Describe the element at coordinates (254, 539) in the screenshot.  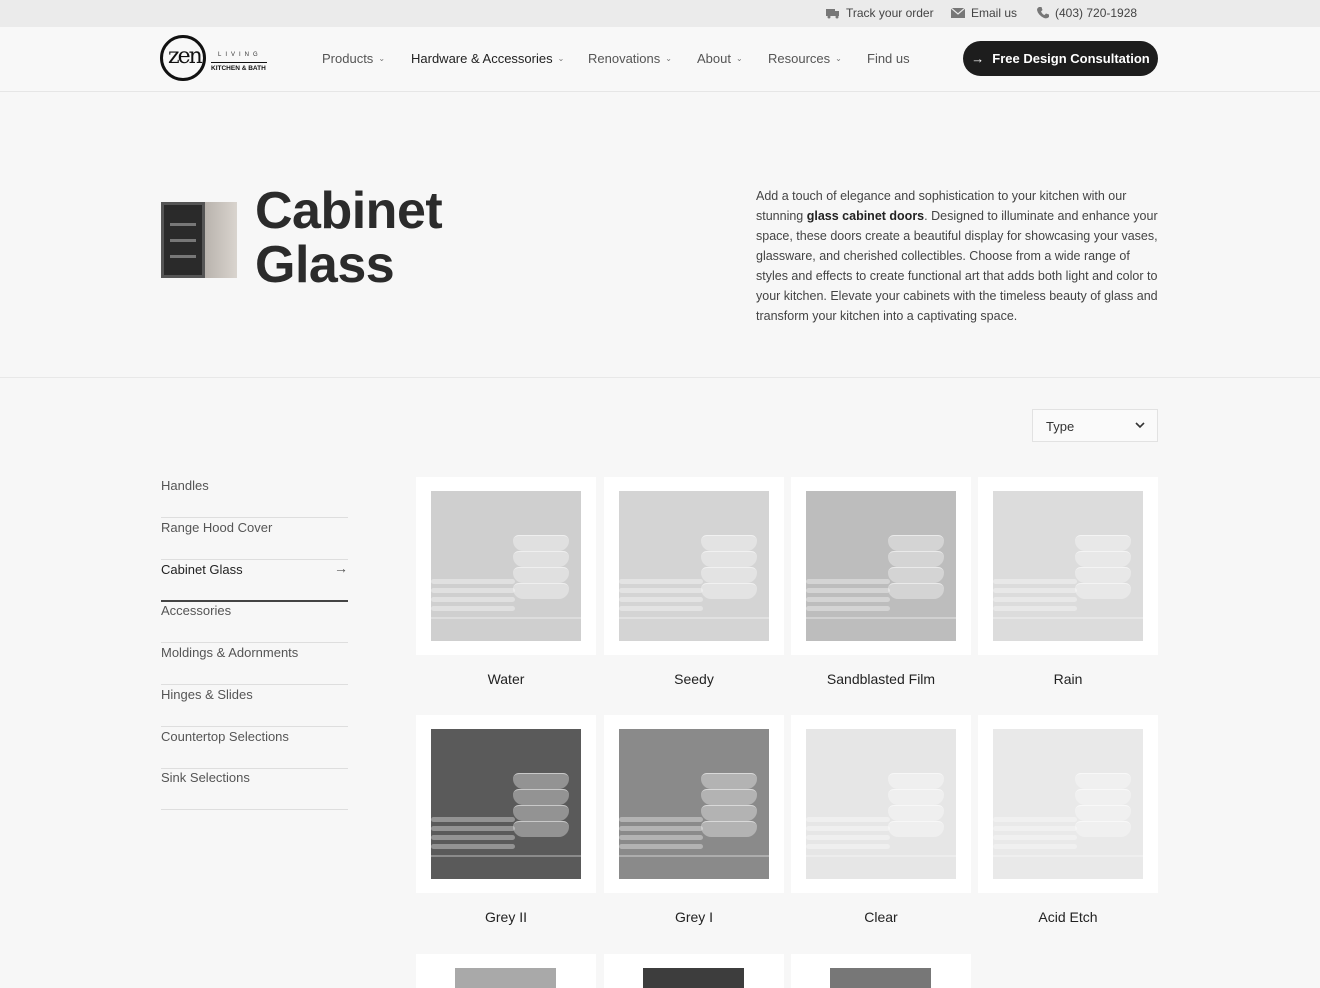
I see `sidebar-item-range-hood-cover: Range Hood Cover` at that location.